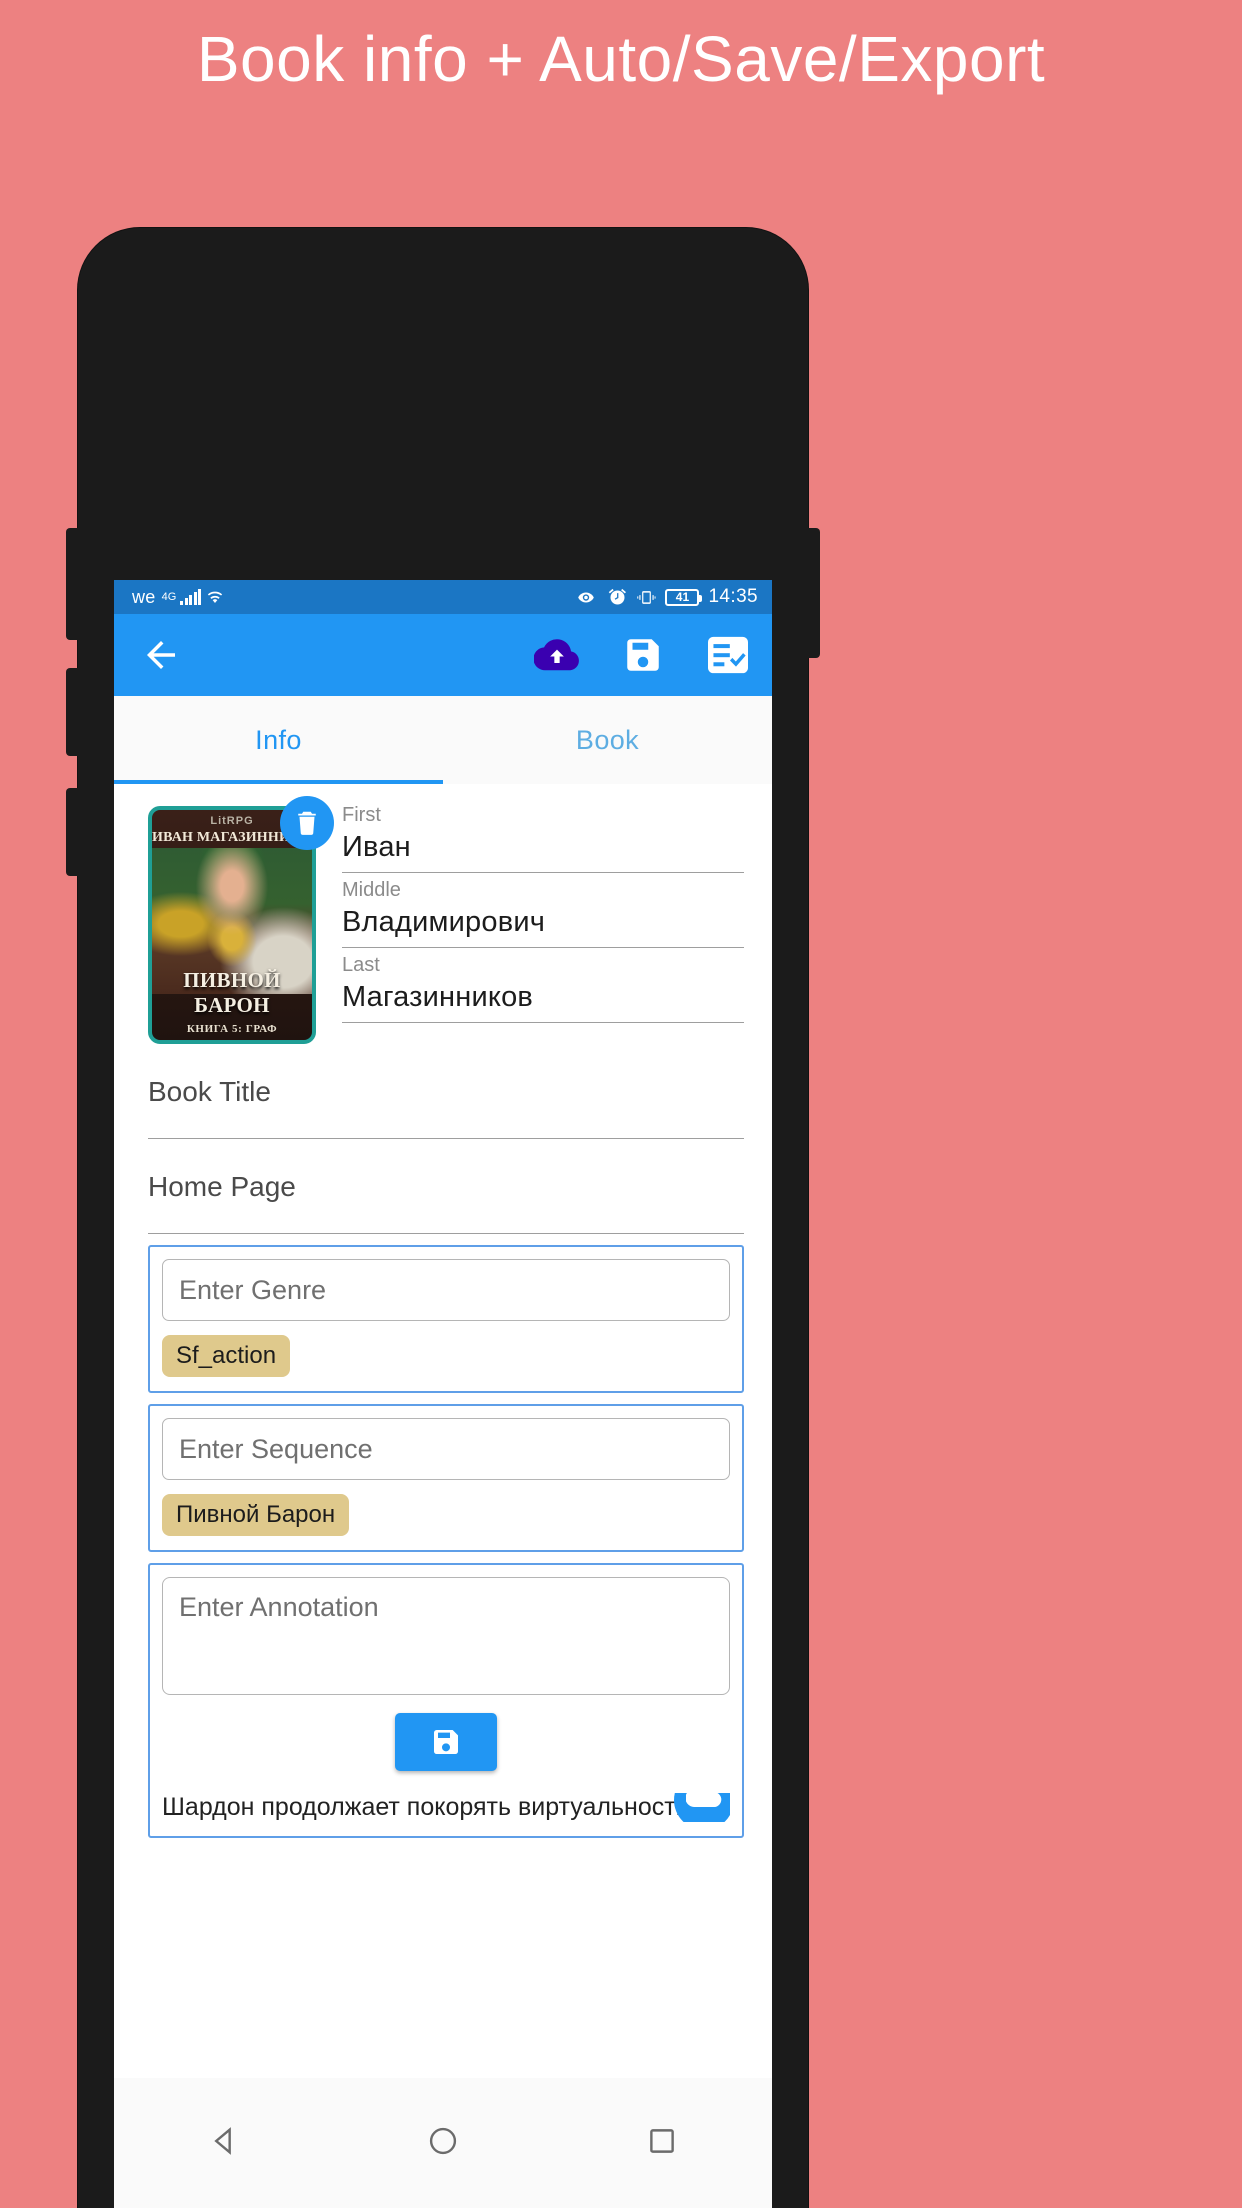  What do you see at coordinates (646, 597) in the screenshot?
I see `vibrate-icon` at bounding box center [646, 597].